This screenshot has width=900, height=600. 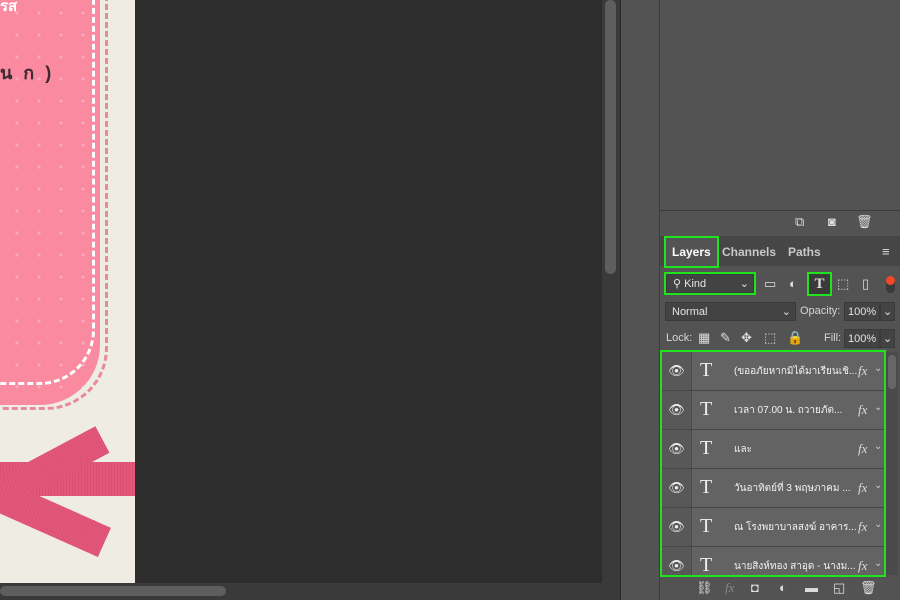 I want to click on opacity-input: 100%, so click(x=862, y=311).